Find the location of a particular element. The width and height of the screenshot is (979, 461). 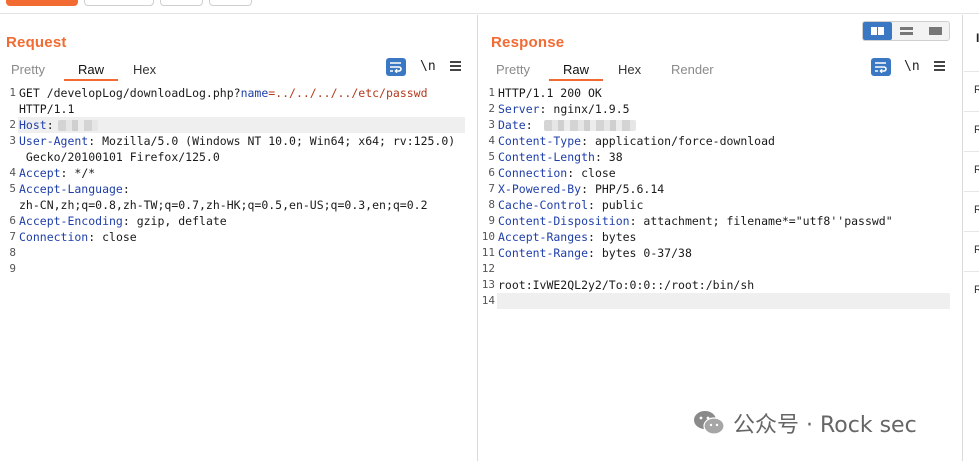

text-segment: : 38 is located at coordinates (608, 157).